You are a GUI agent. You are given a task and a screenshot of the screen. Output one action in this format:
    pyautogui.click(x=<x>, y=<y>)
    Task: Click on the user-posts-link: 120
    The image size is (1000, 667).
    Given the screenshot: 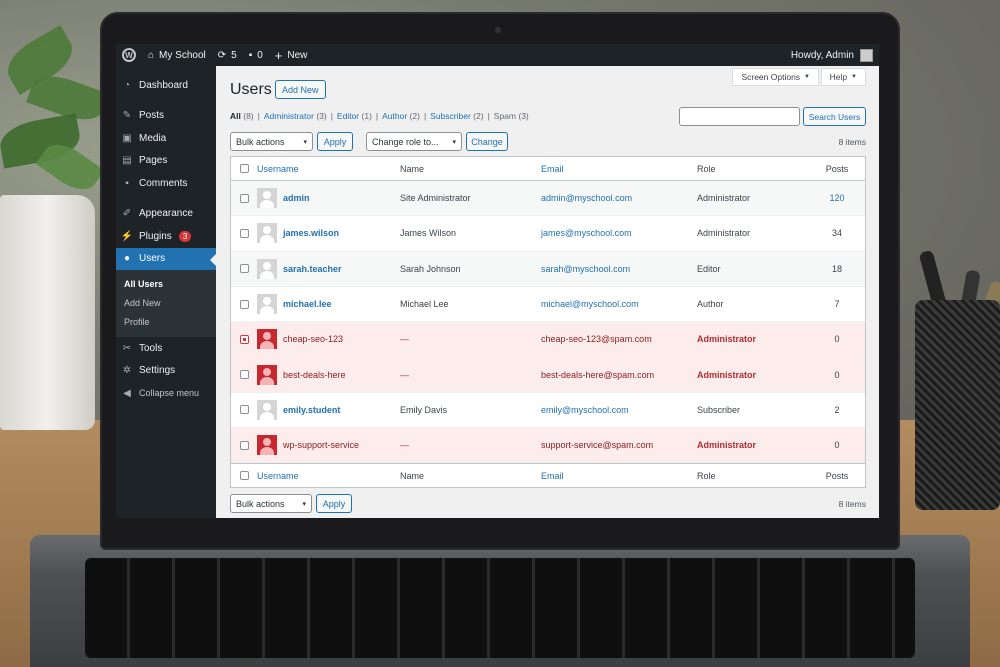 What is the action you would take?
    pyautogui.click(x=837, y=198)
    